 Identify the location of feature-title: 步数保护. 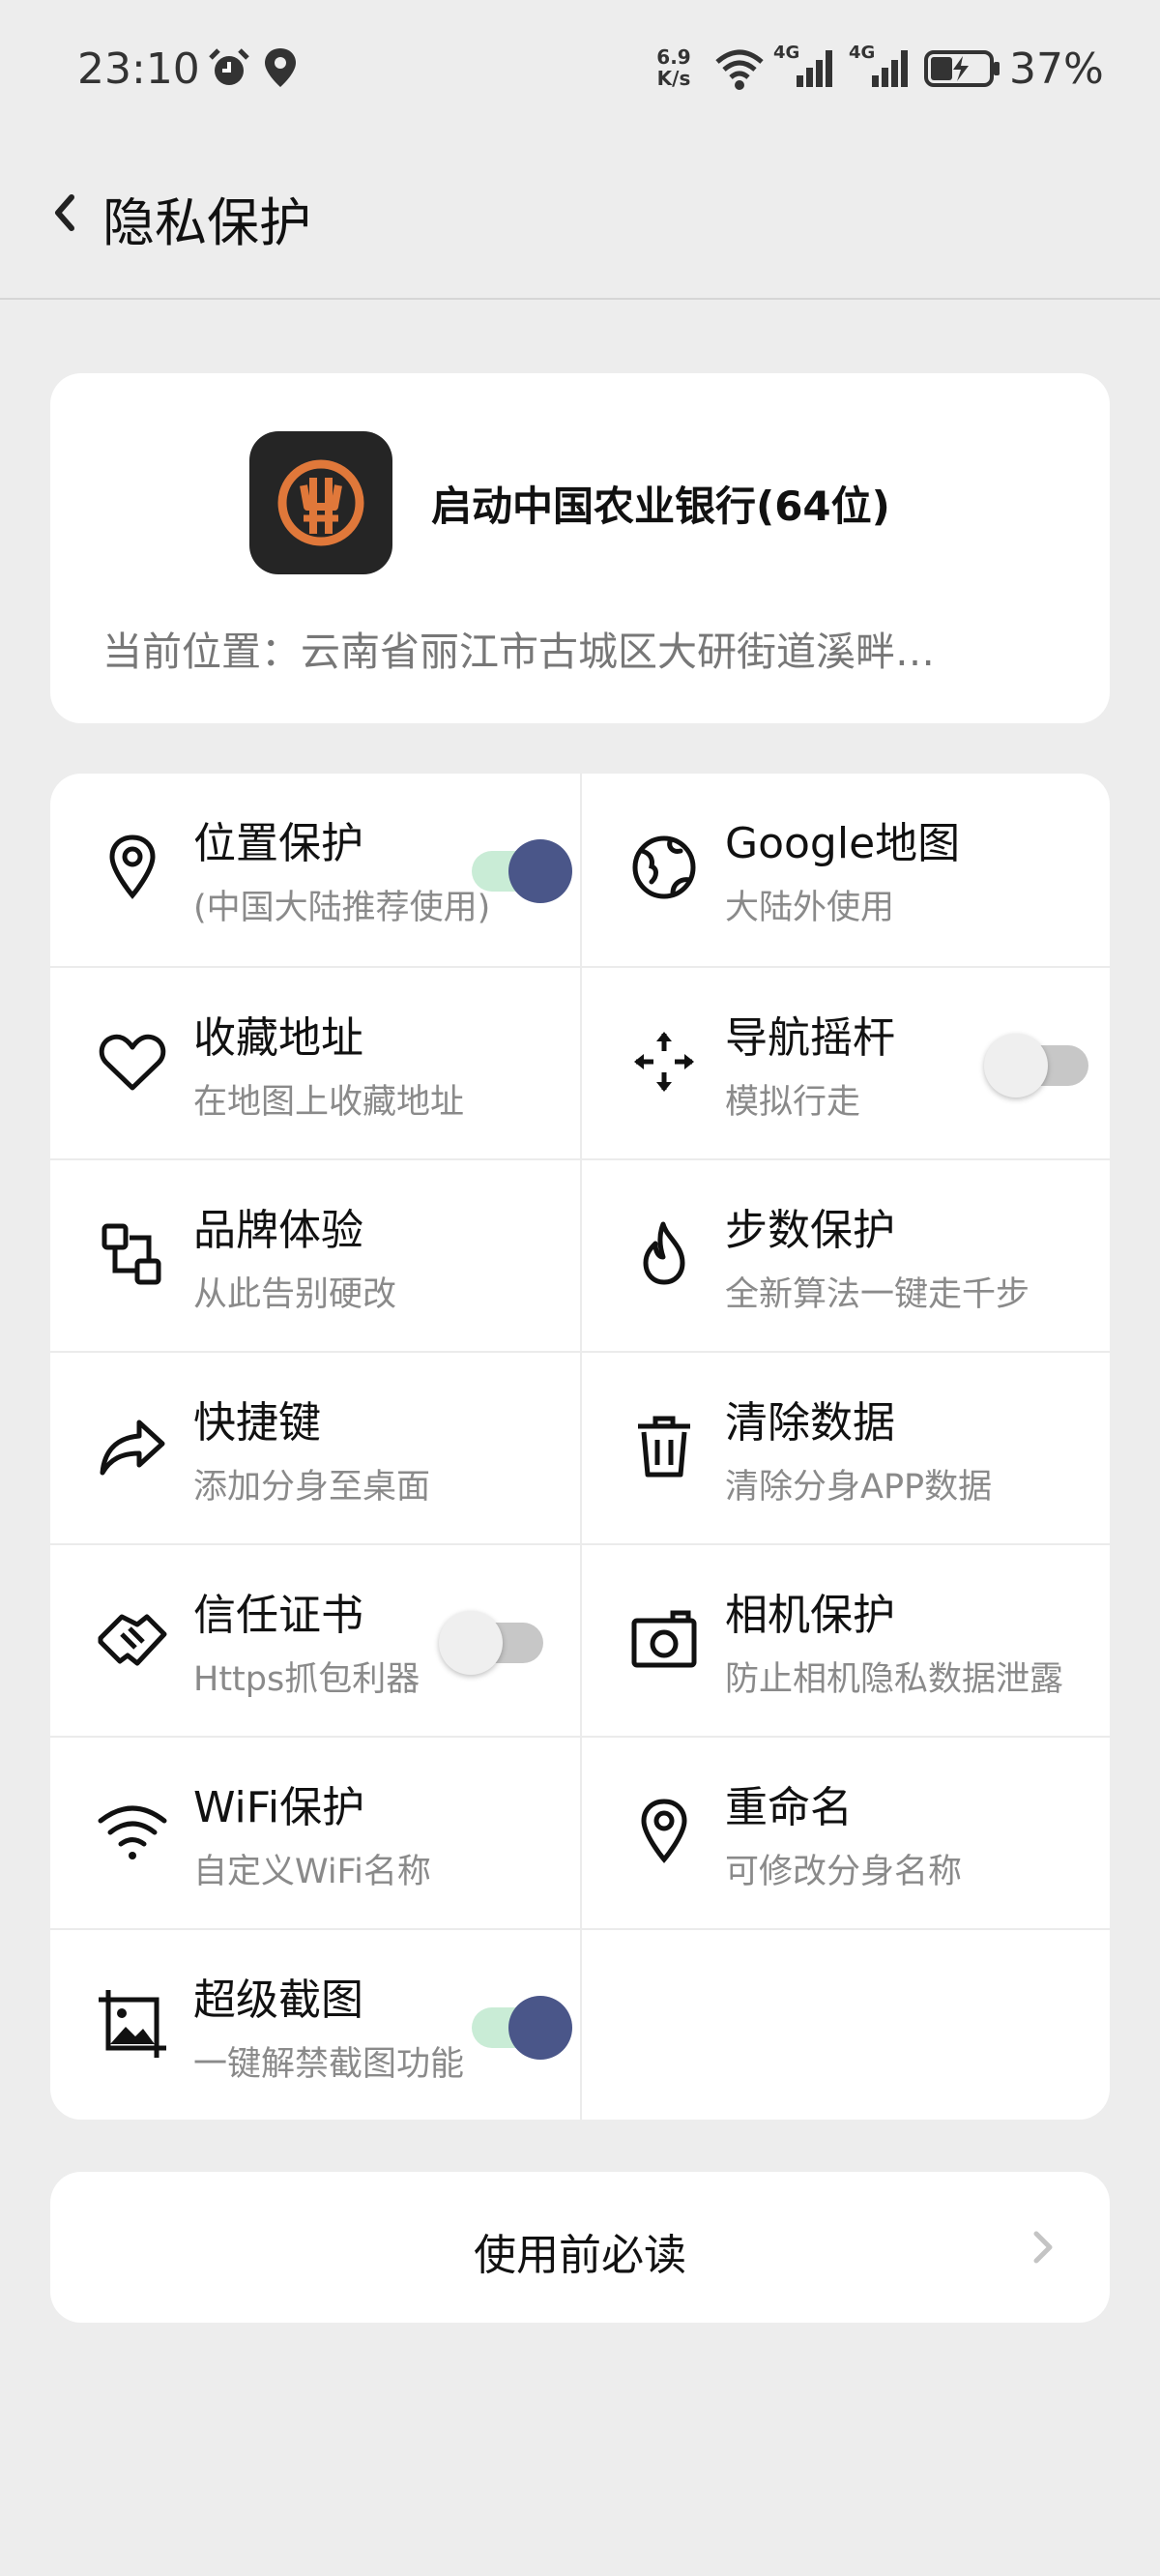
(810, 1230).